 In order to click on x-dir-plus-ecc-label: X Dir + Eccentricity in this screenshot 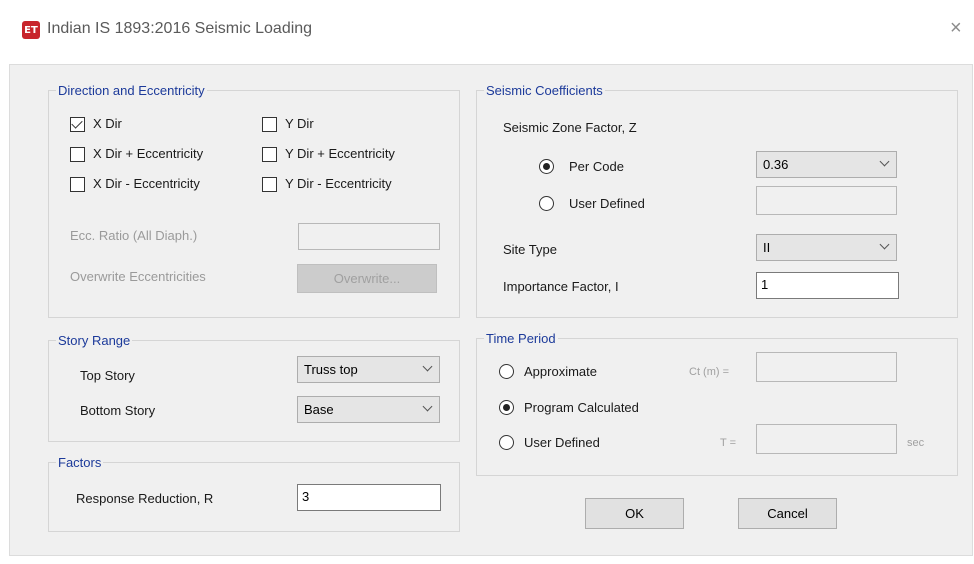, I will do `click(148, 153)`.